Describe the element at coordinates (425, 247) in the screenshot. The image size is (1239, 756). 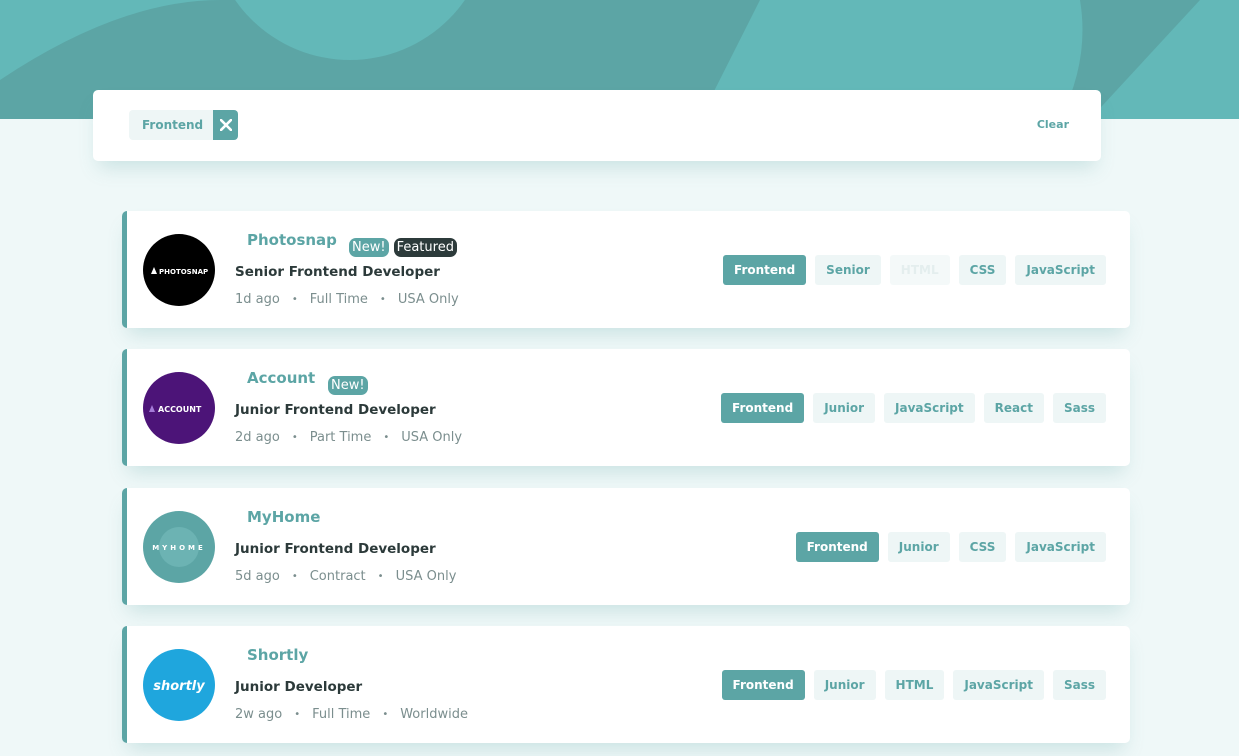
I see `featured-badge: Featured` at that location.